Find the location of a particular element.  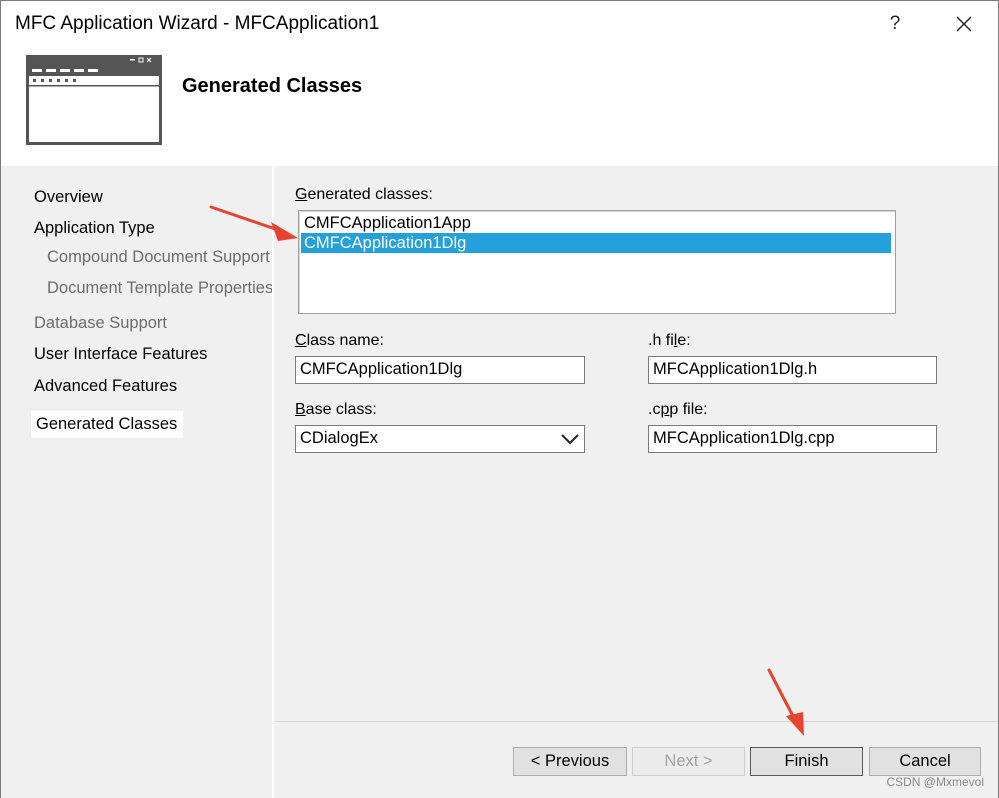

generated-classes-list: CMFCApplication1App CMFCApplication1Dlg is located at coordinates (597, 262).